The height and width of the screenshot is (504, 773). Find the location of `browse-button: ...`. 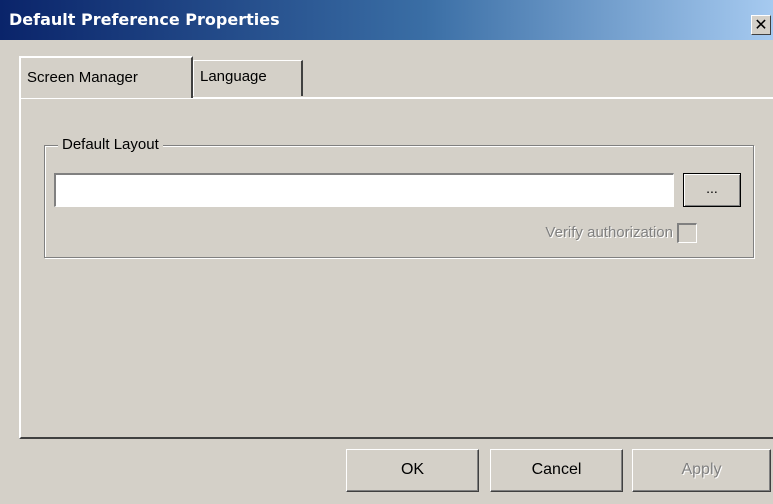

browse-button: ... is located at coordinates (712, 190).